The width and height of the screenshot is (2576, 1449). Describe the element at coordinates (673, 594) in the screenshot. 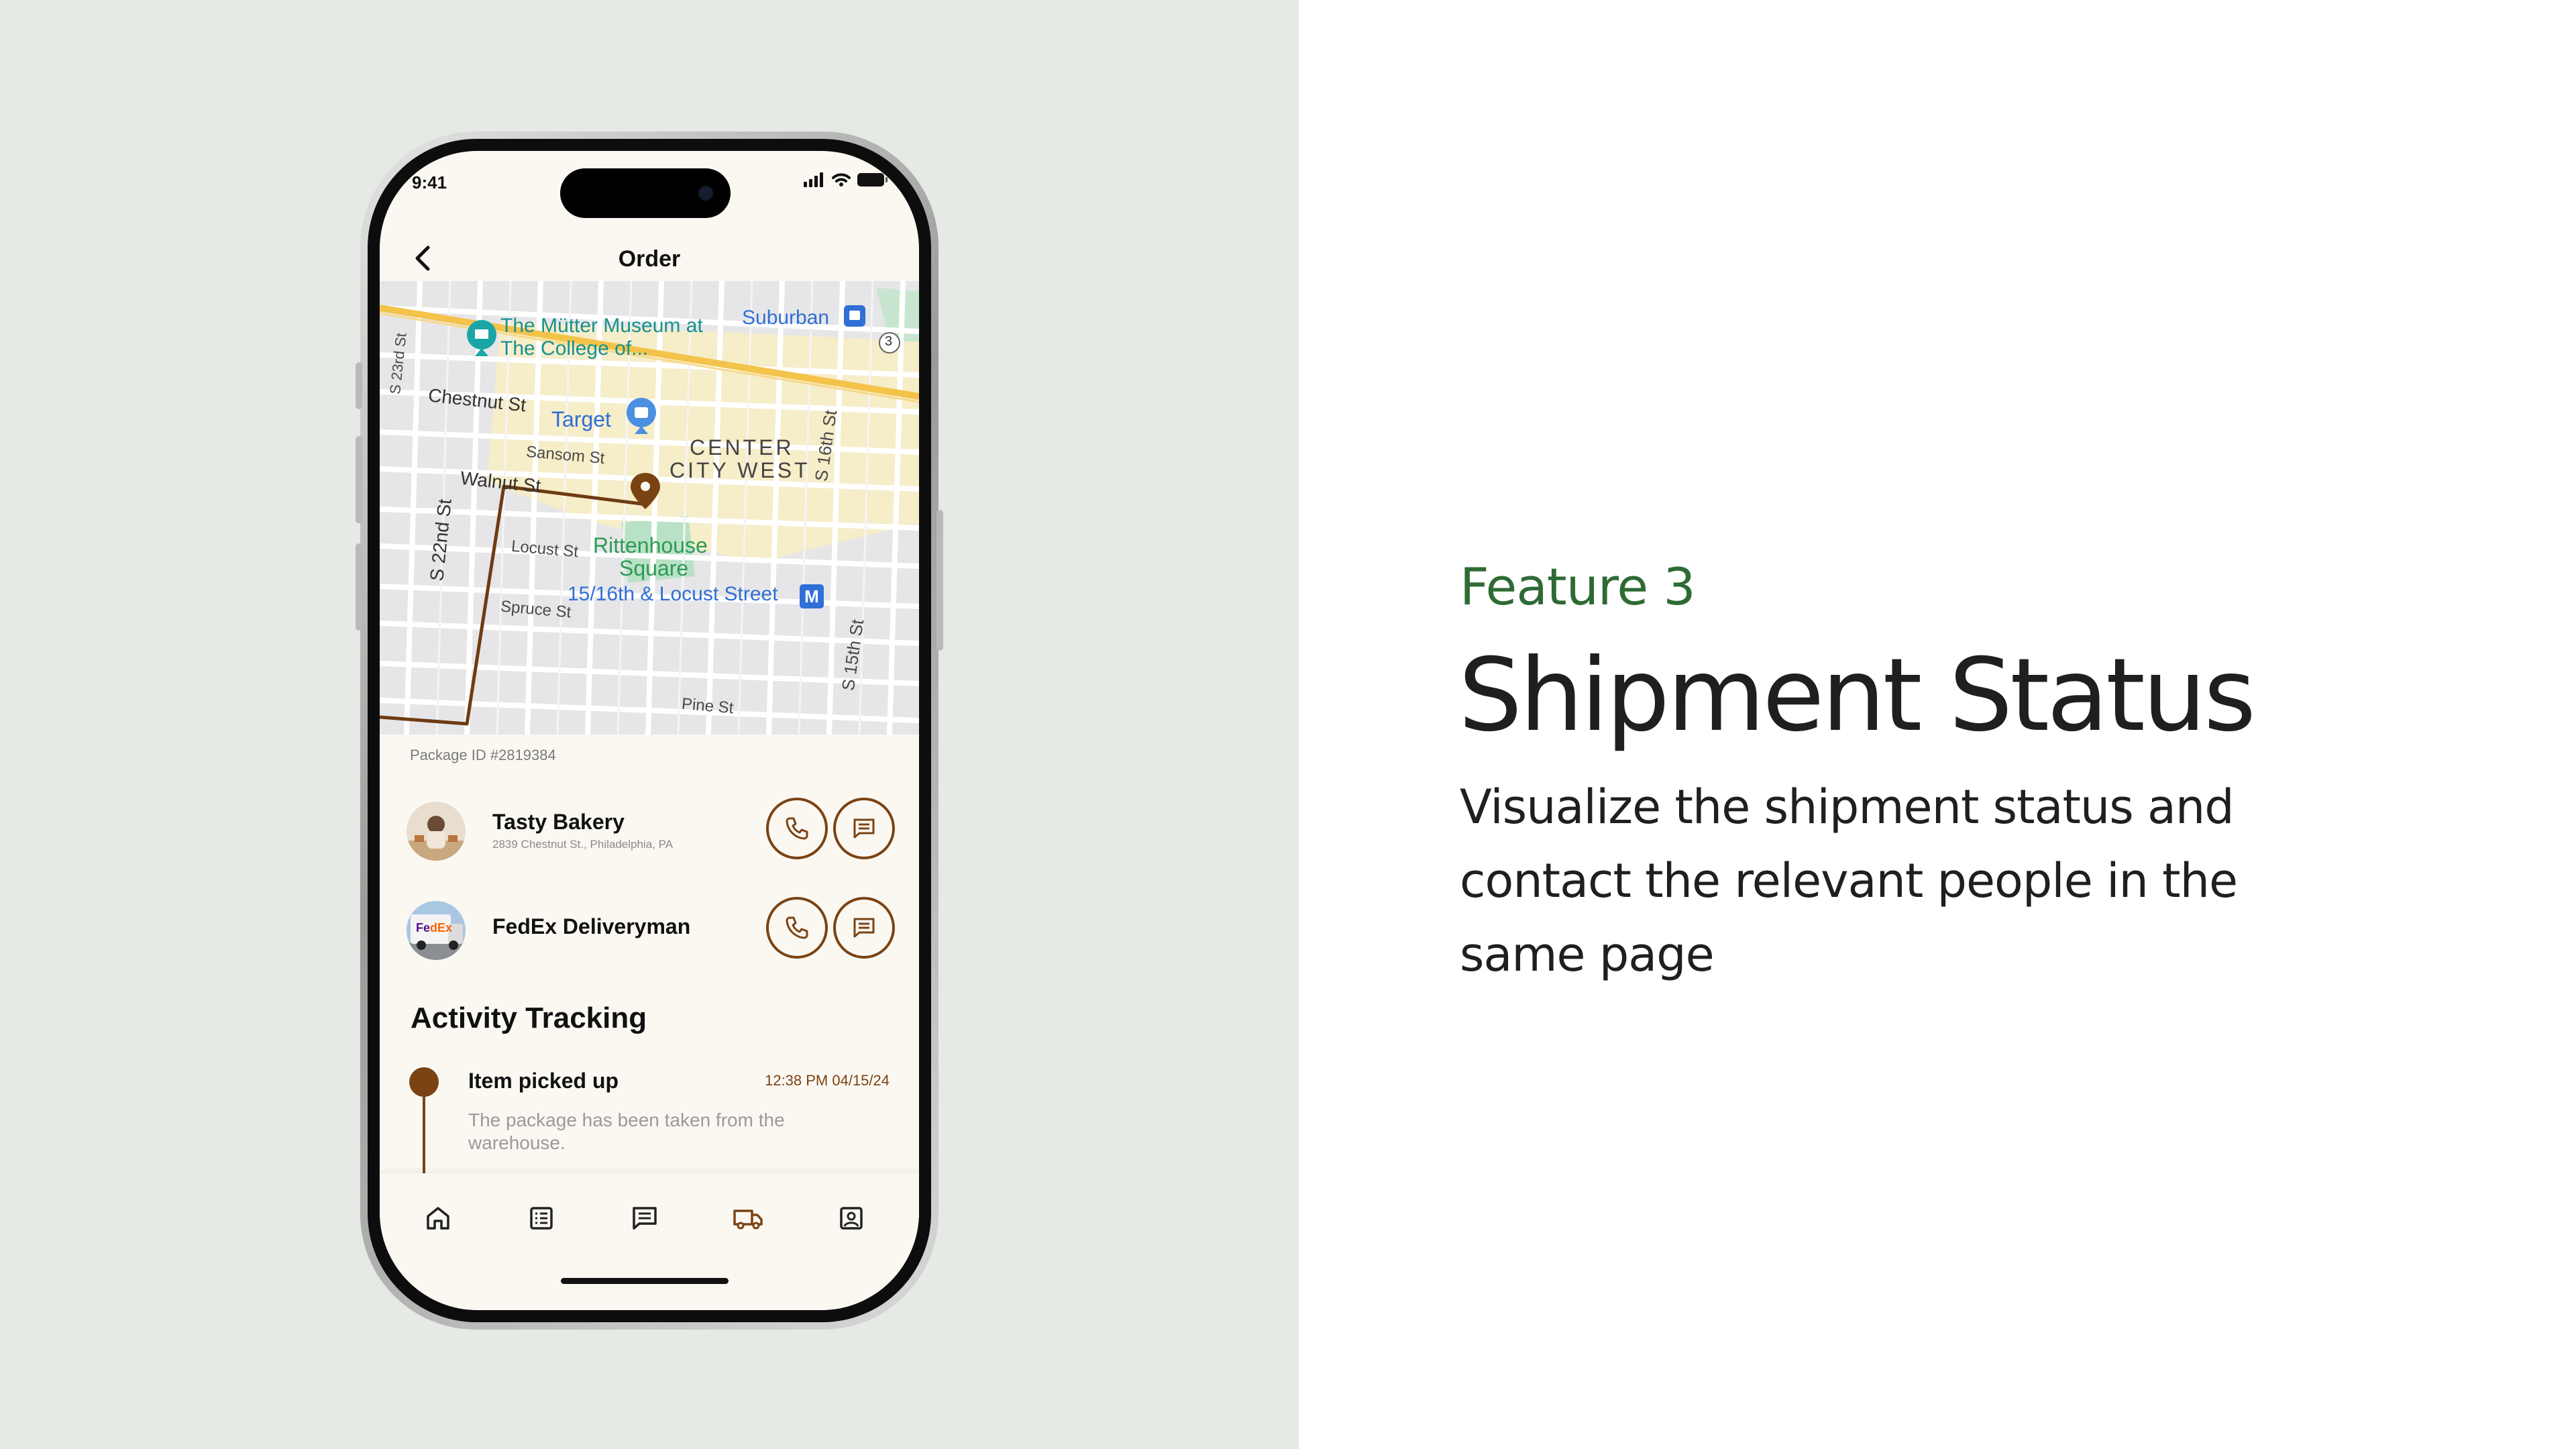

I see `map-label-locust-station: 15/16th & Locust Street` at that location.